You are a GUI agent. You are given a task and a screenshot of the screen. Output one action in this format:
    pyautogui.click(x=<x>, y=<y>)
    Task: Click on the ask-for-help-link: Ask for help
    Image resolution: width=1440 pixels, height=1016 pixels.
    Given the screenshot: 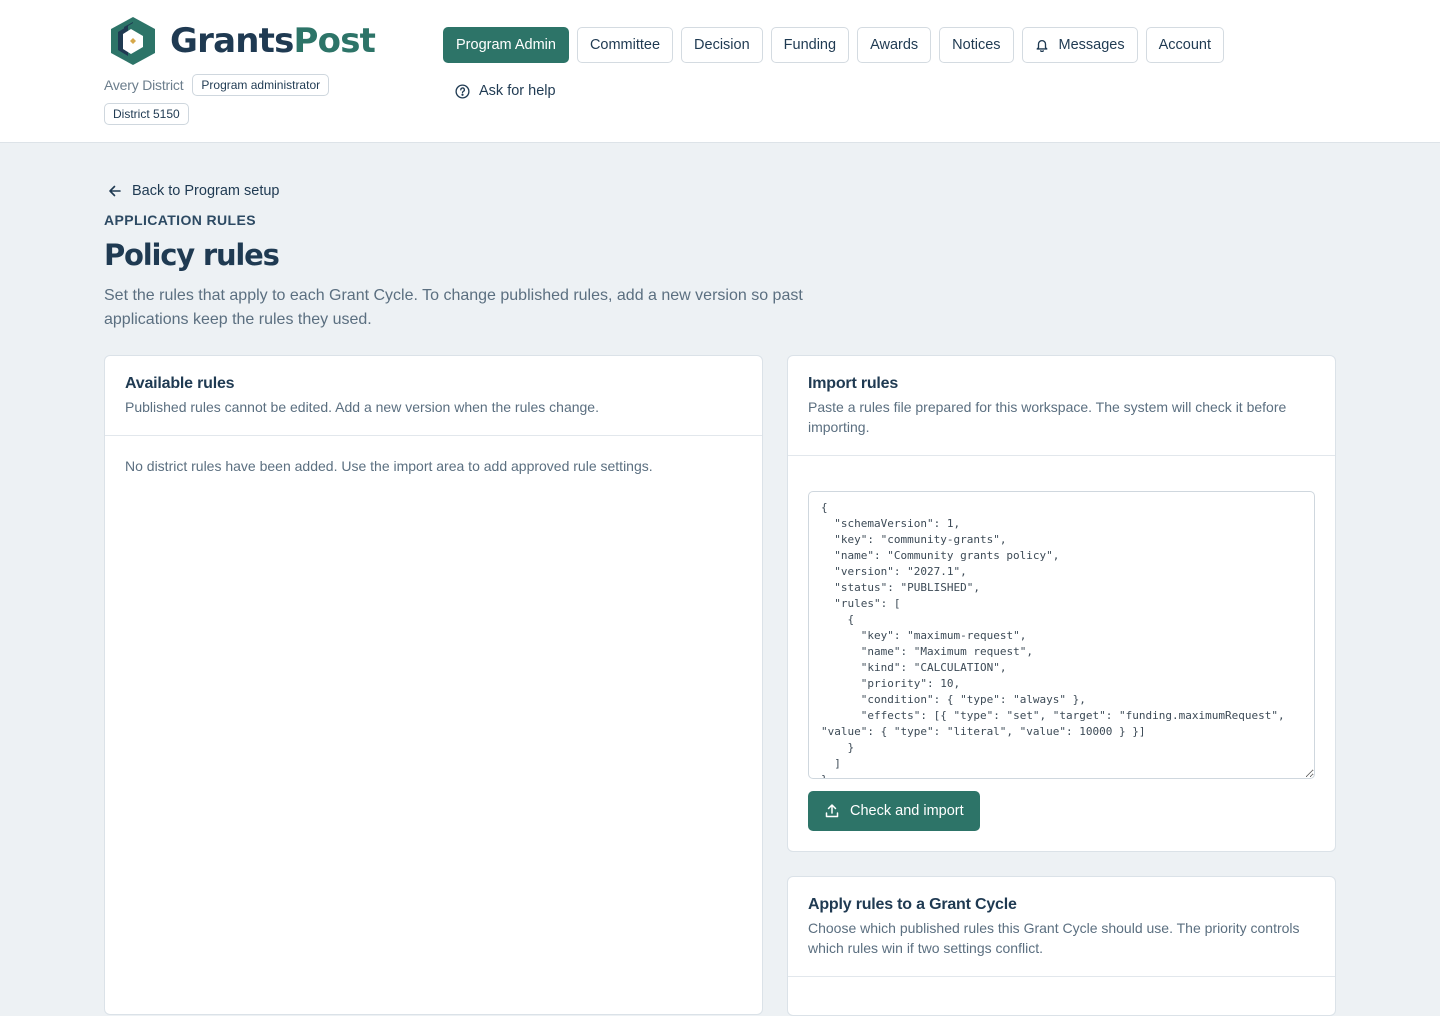 What is the action you would take?
    pyautogui.click(x=505, y=91)
    